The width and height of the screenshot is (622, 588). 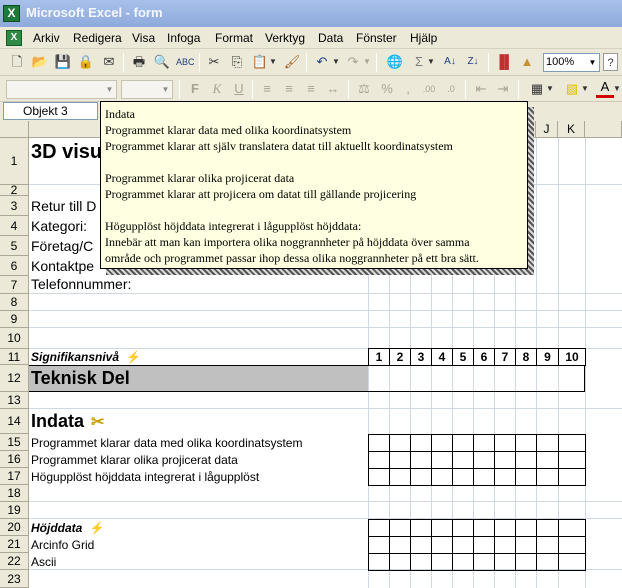 What do you see at coordinates (237, 62) in the screenshot?
I see `copy-icon: ⎘` at bounding box center [237, 62].